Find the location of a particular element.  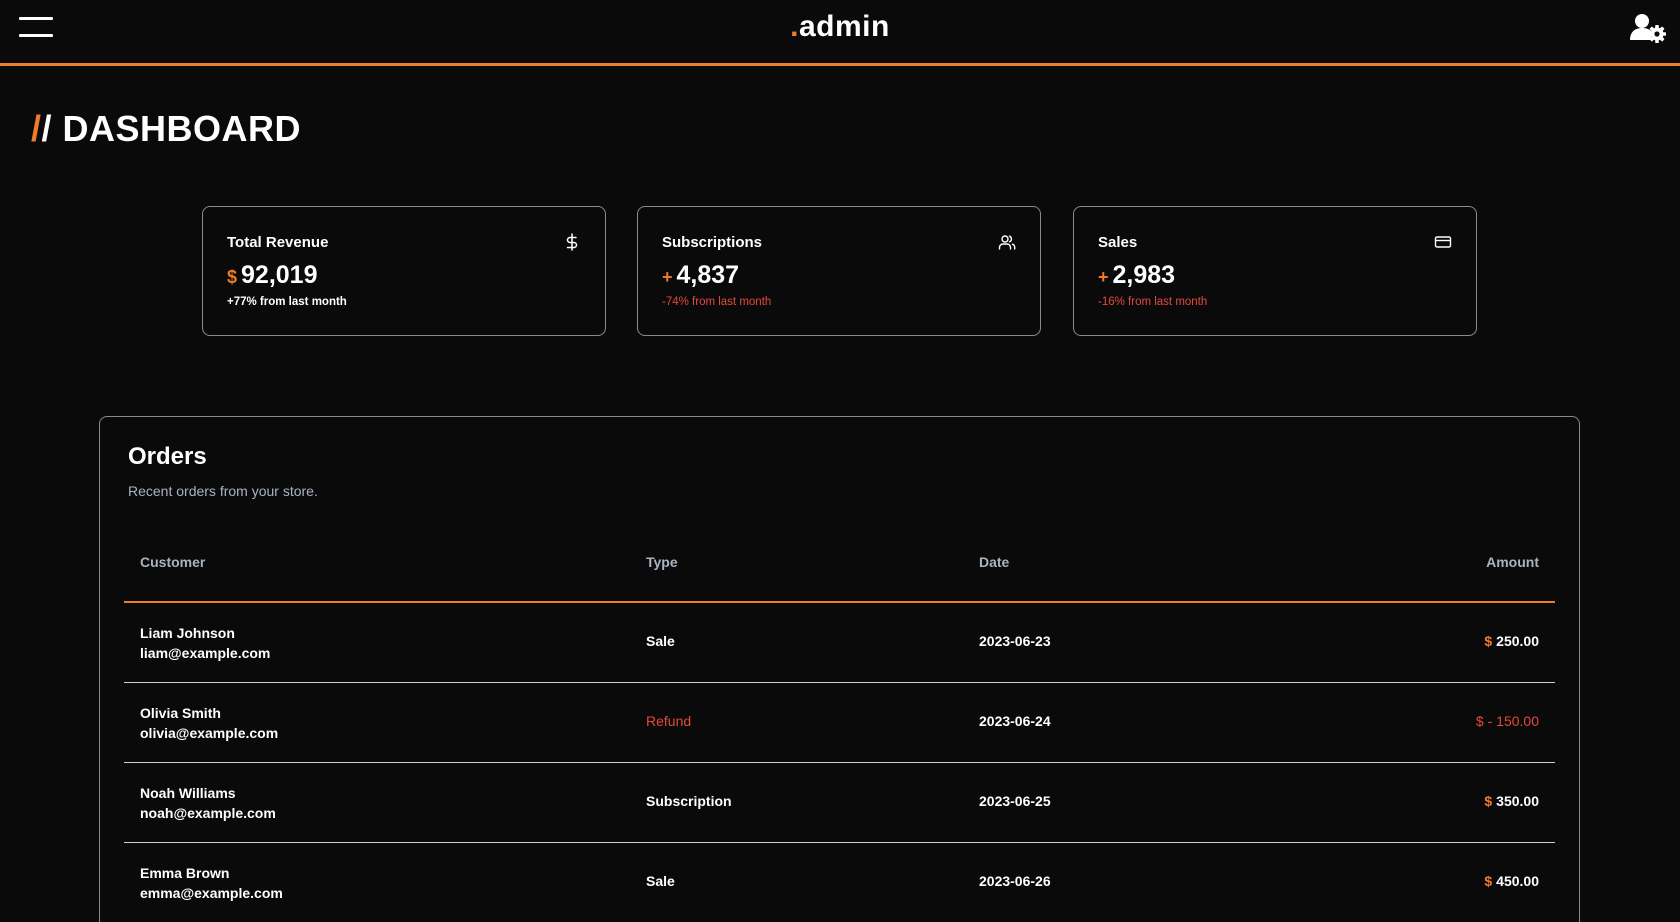

stat-card-value: +2,983 is located at coordinates (1136, 275).